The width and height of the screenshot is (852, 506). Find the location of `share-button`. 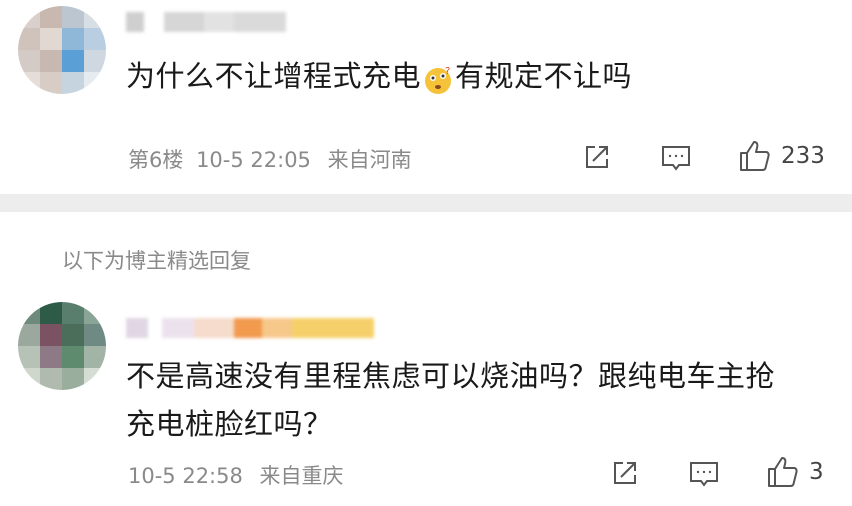

share-button is located at coordinates (598, 157).